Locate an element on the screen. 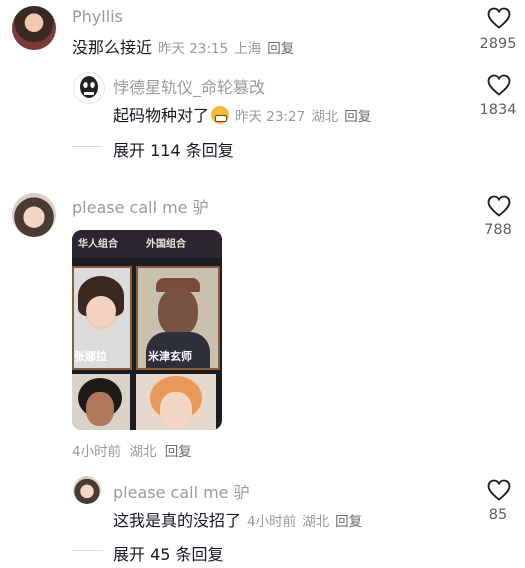  image-label: 米津玄师 is located at coordinates (170, 356).